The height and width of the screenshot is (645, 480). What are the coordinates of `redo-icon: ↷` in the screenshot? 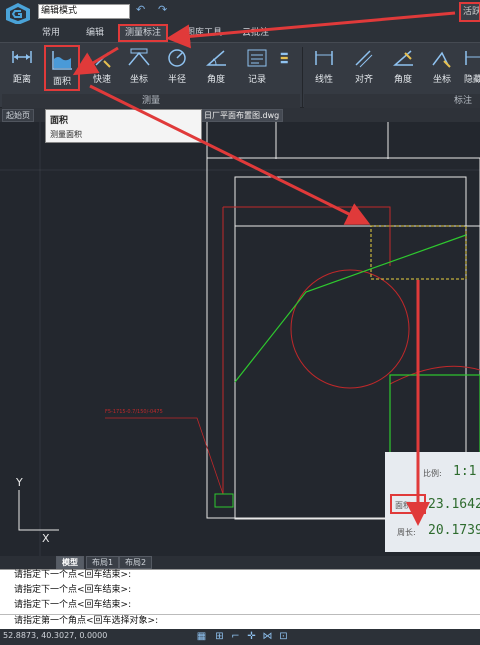 It's located at (164, 10).